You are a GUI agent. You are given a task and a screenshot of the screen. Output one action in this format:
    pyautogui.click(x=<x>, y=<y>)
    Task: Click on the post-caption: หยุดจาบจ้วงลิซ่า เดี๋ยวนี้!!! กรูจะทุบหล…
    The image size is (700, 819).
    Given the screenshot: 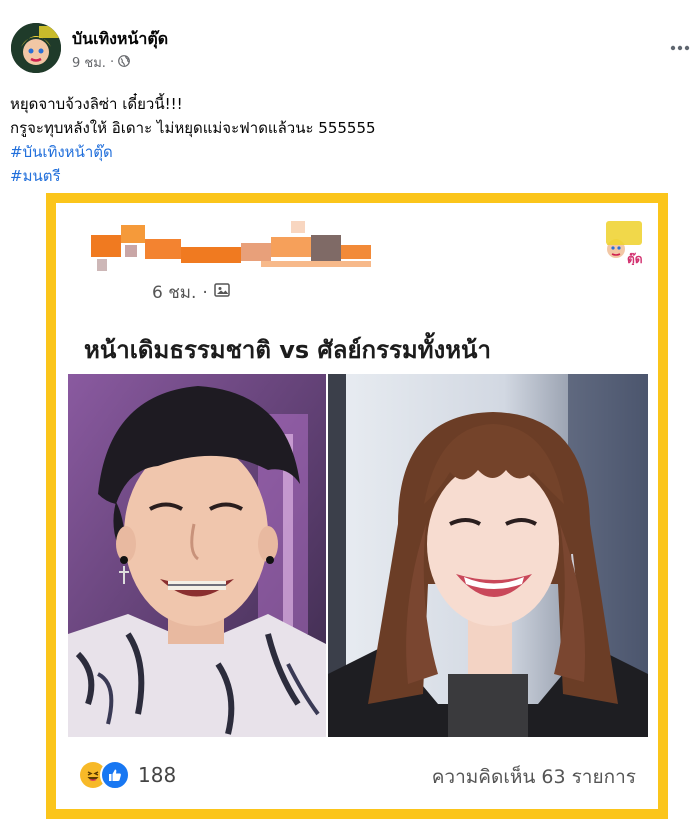 What is the action you would take?
    pyautogui.click(x=345, y=140)
    